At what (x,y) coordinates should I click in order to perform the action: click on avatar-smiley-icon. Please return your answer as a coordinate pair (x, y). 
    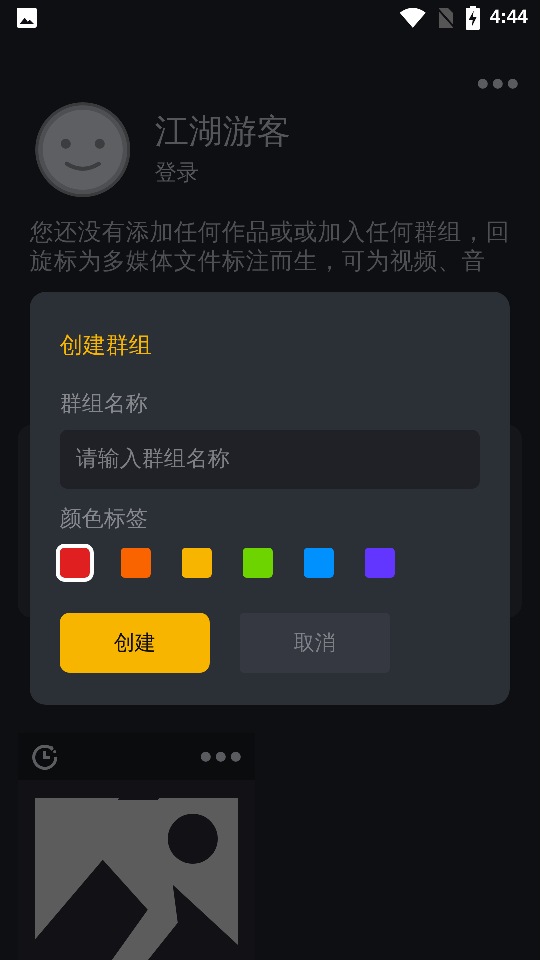
    Looking at the image, I should click on (83, 150).